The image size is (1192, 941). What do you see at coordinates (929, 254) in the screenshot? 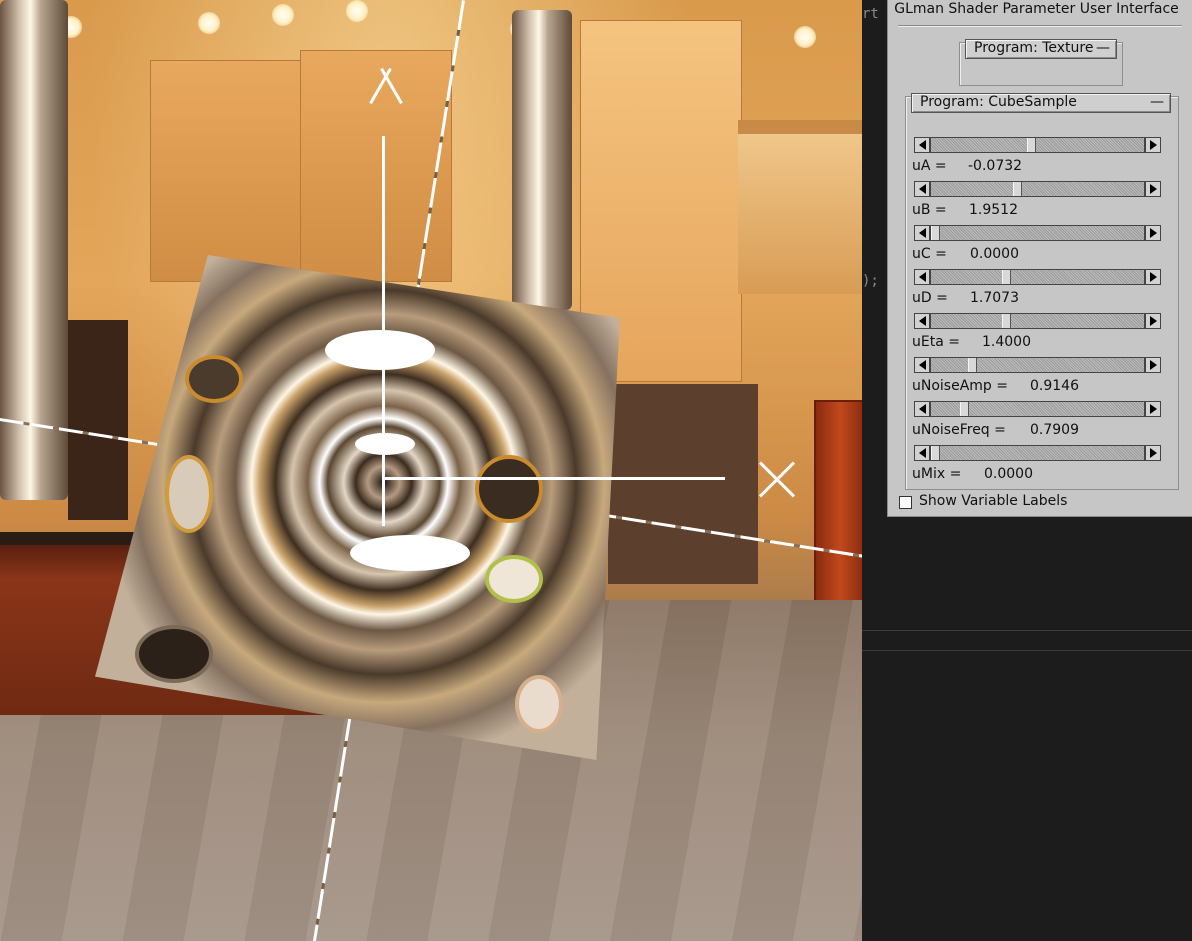
I see `param-name: uC =` at bounding box center [929, 254].